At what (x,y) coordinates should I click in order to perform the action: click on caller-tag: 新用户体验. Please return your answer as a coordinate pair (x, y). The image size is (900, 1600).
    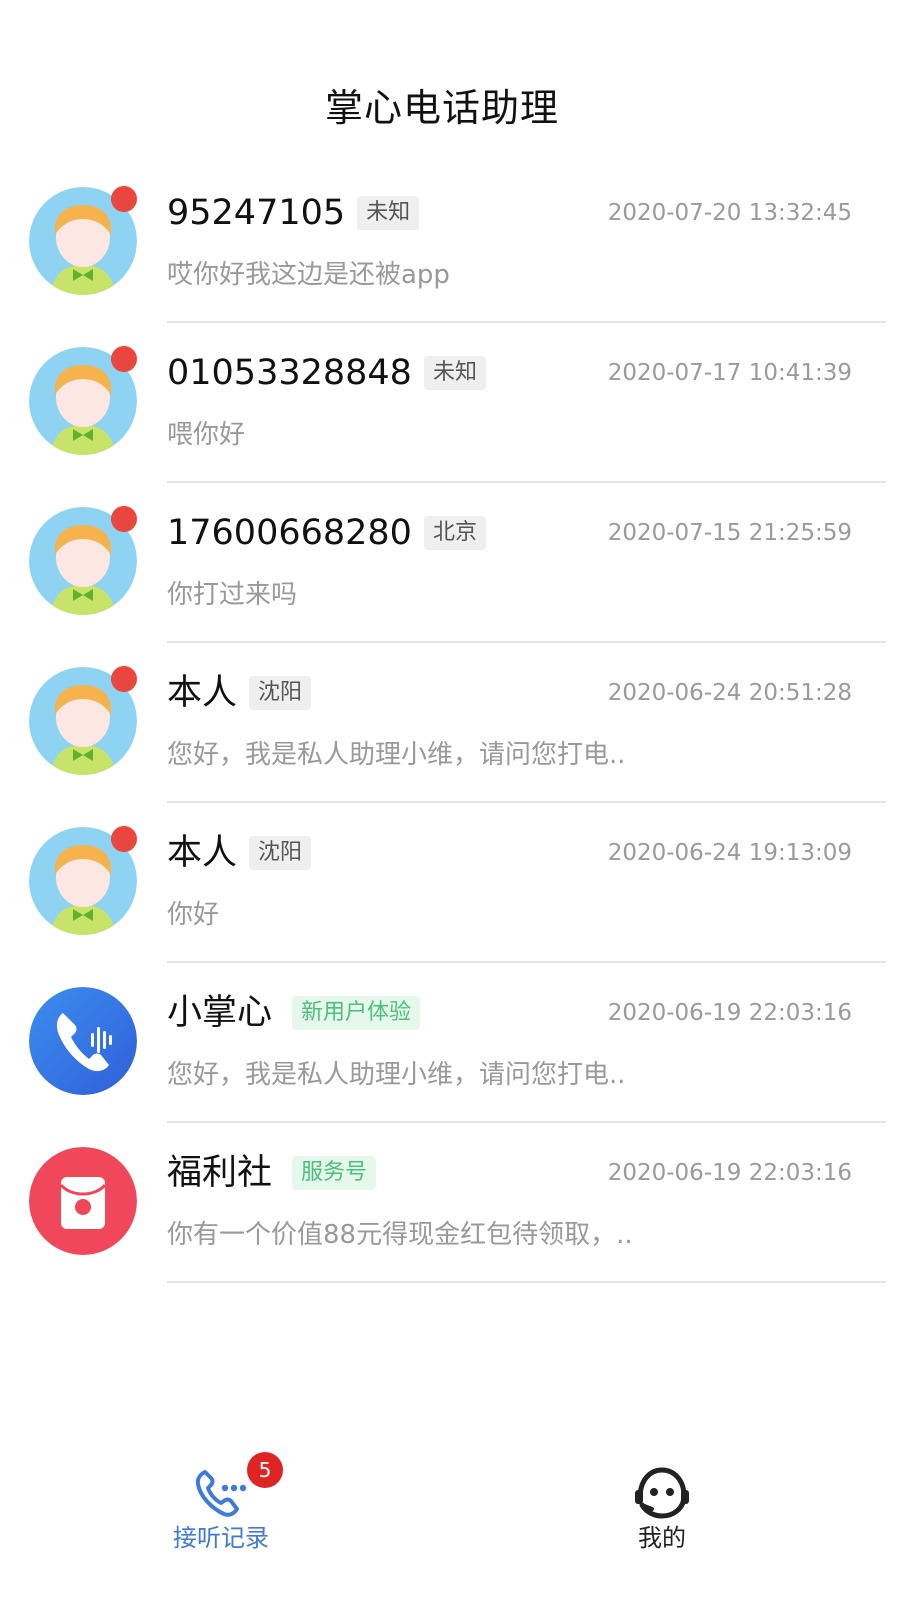
    Looking at the image, I should click on (356, 1013).